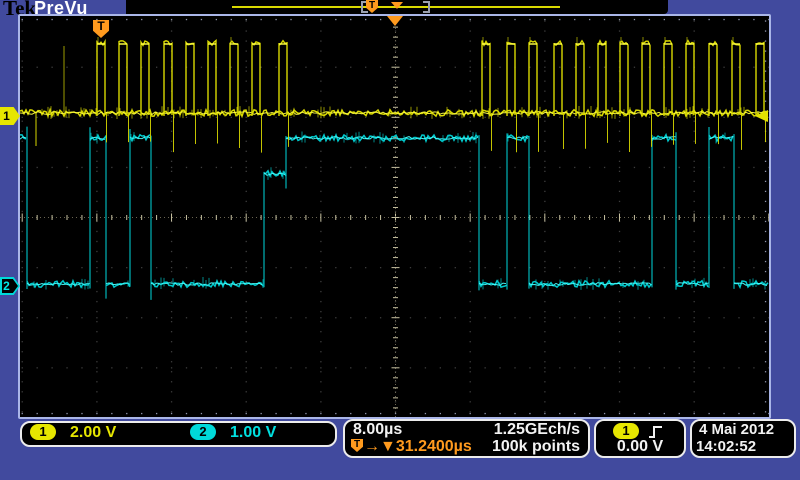  What do you see at coordinates (178, 434) in the screenshot?
I see `channel-scales-box: 1 2.00 V 2 1.00 V` at bounding box center [178, 434].